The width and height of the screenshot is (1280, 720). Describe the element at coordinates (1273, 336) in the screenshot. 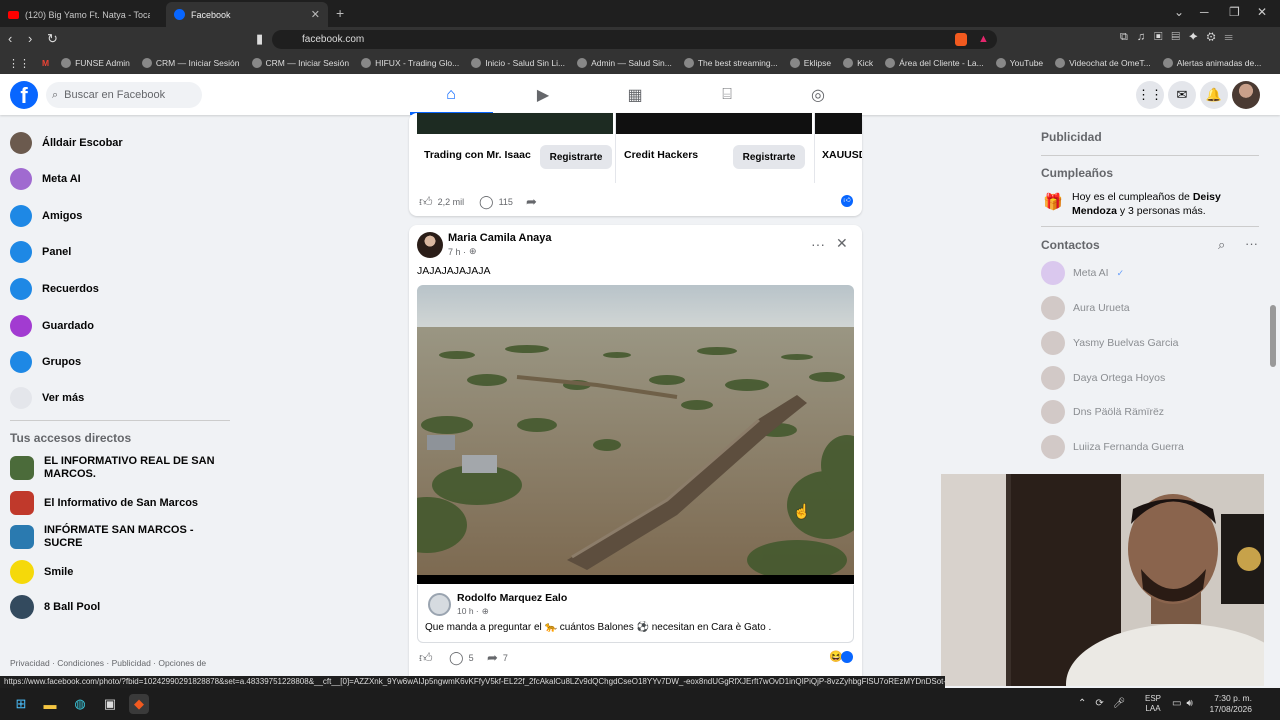

I see `scrollbar` at that location.